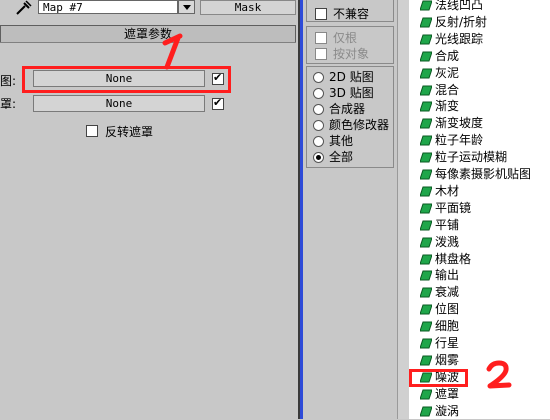 This screenshot has width=550, height=420. Describe the element at coordinates (301, 209) in the screenshot. I see `panel-scroll-indicator` at that location.